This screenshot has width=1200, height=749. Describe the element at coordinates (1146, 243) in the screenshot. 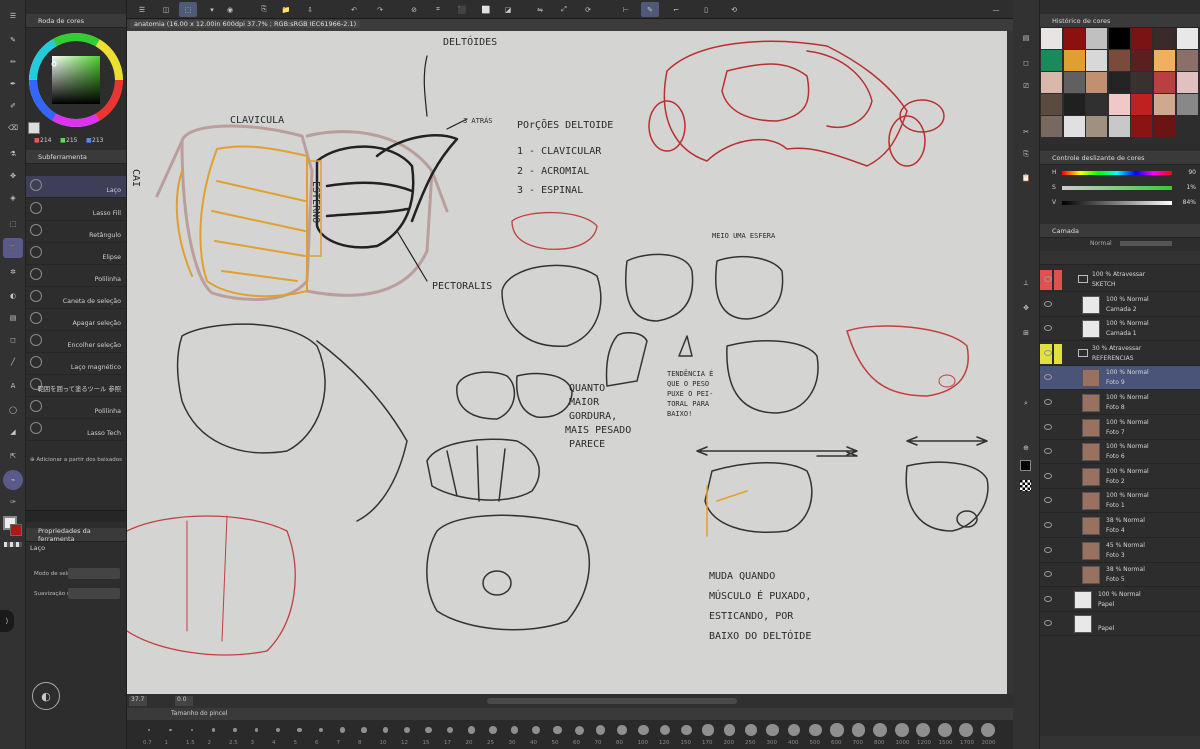

I see `opacity-slider` at that location.